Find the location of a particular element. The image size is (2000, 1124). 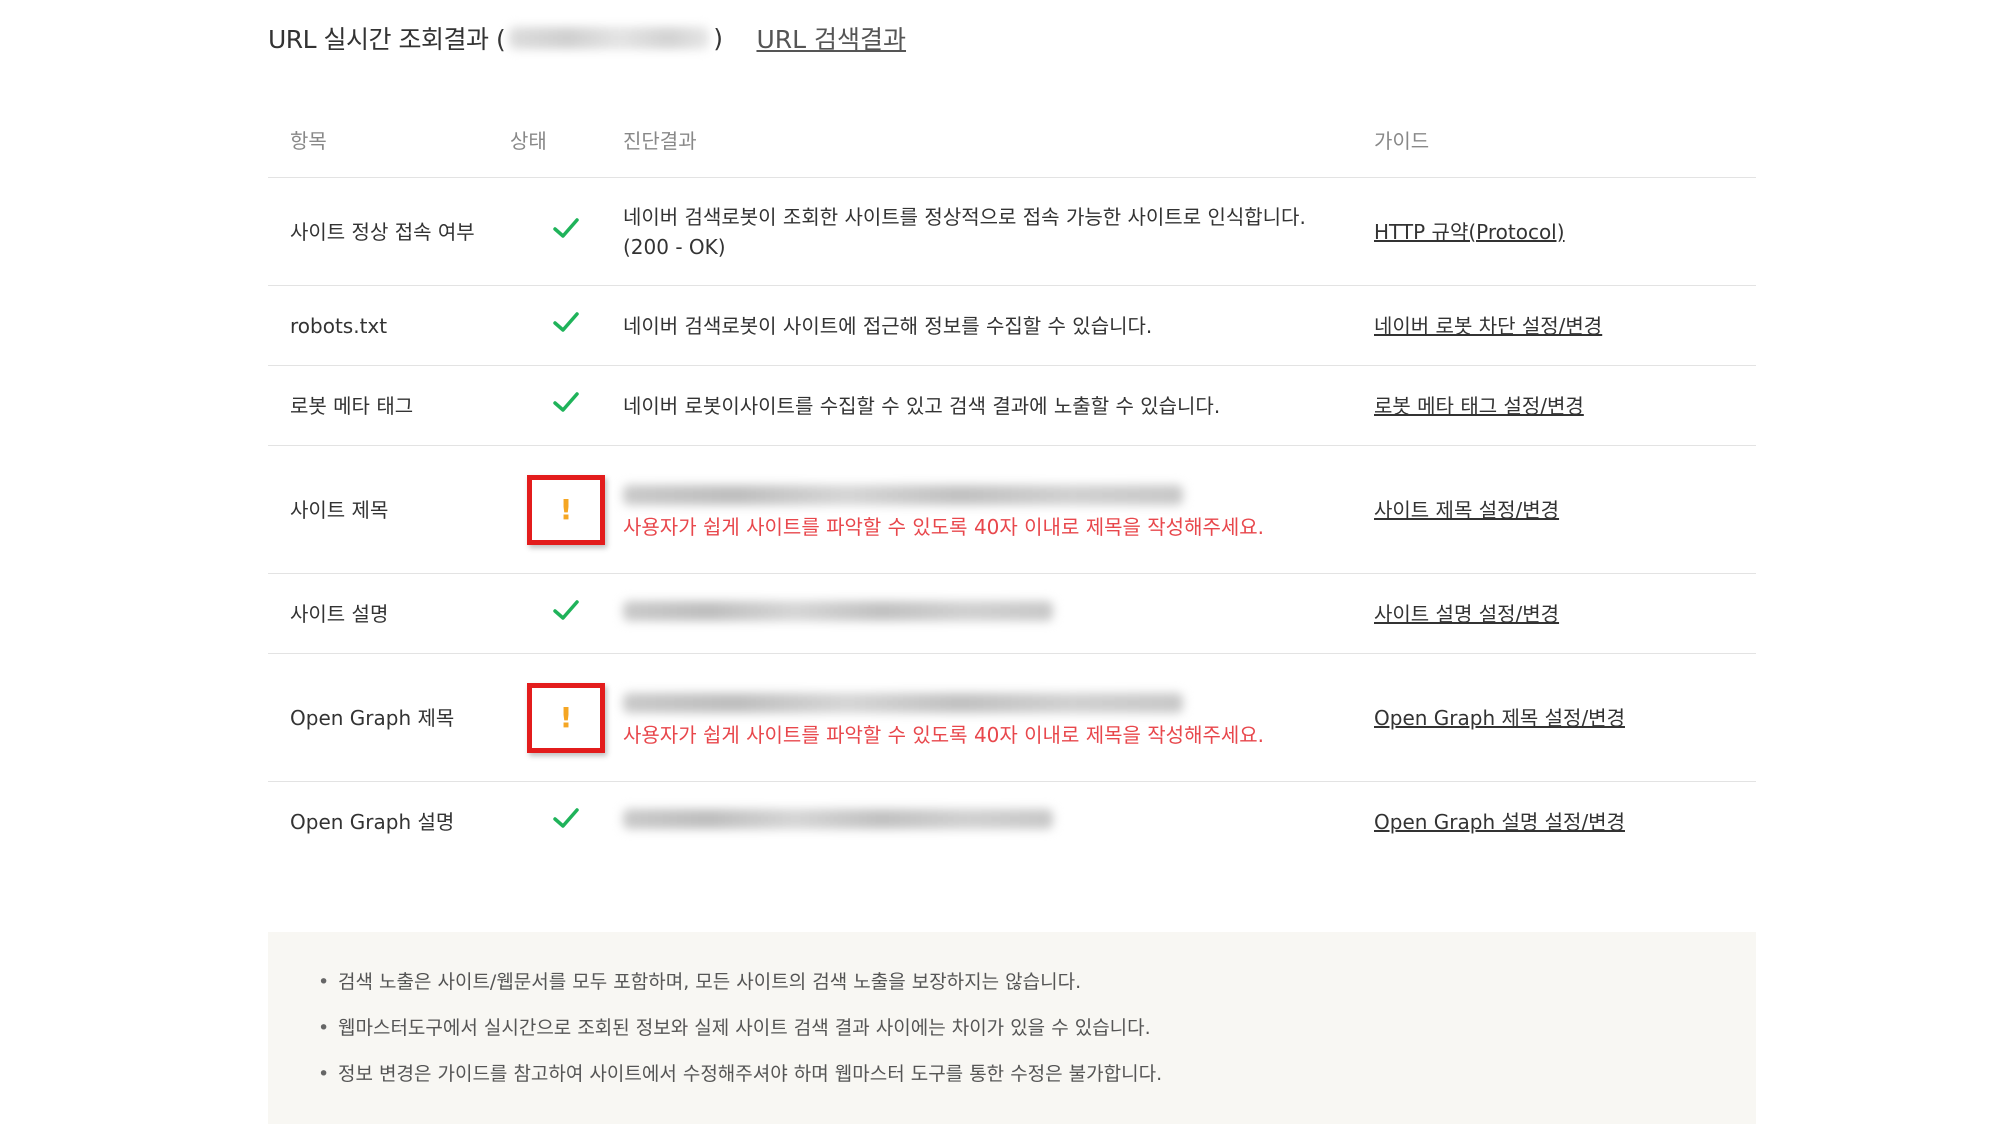

result-code: (200 - OK) is located at coordinates (674, 246).